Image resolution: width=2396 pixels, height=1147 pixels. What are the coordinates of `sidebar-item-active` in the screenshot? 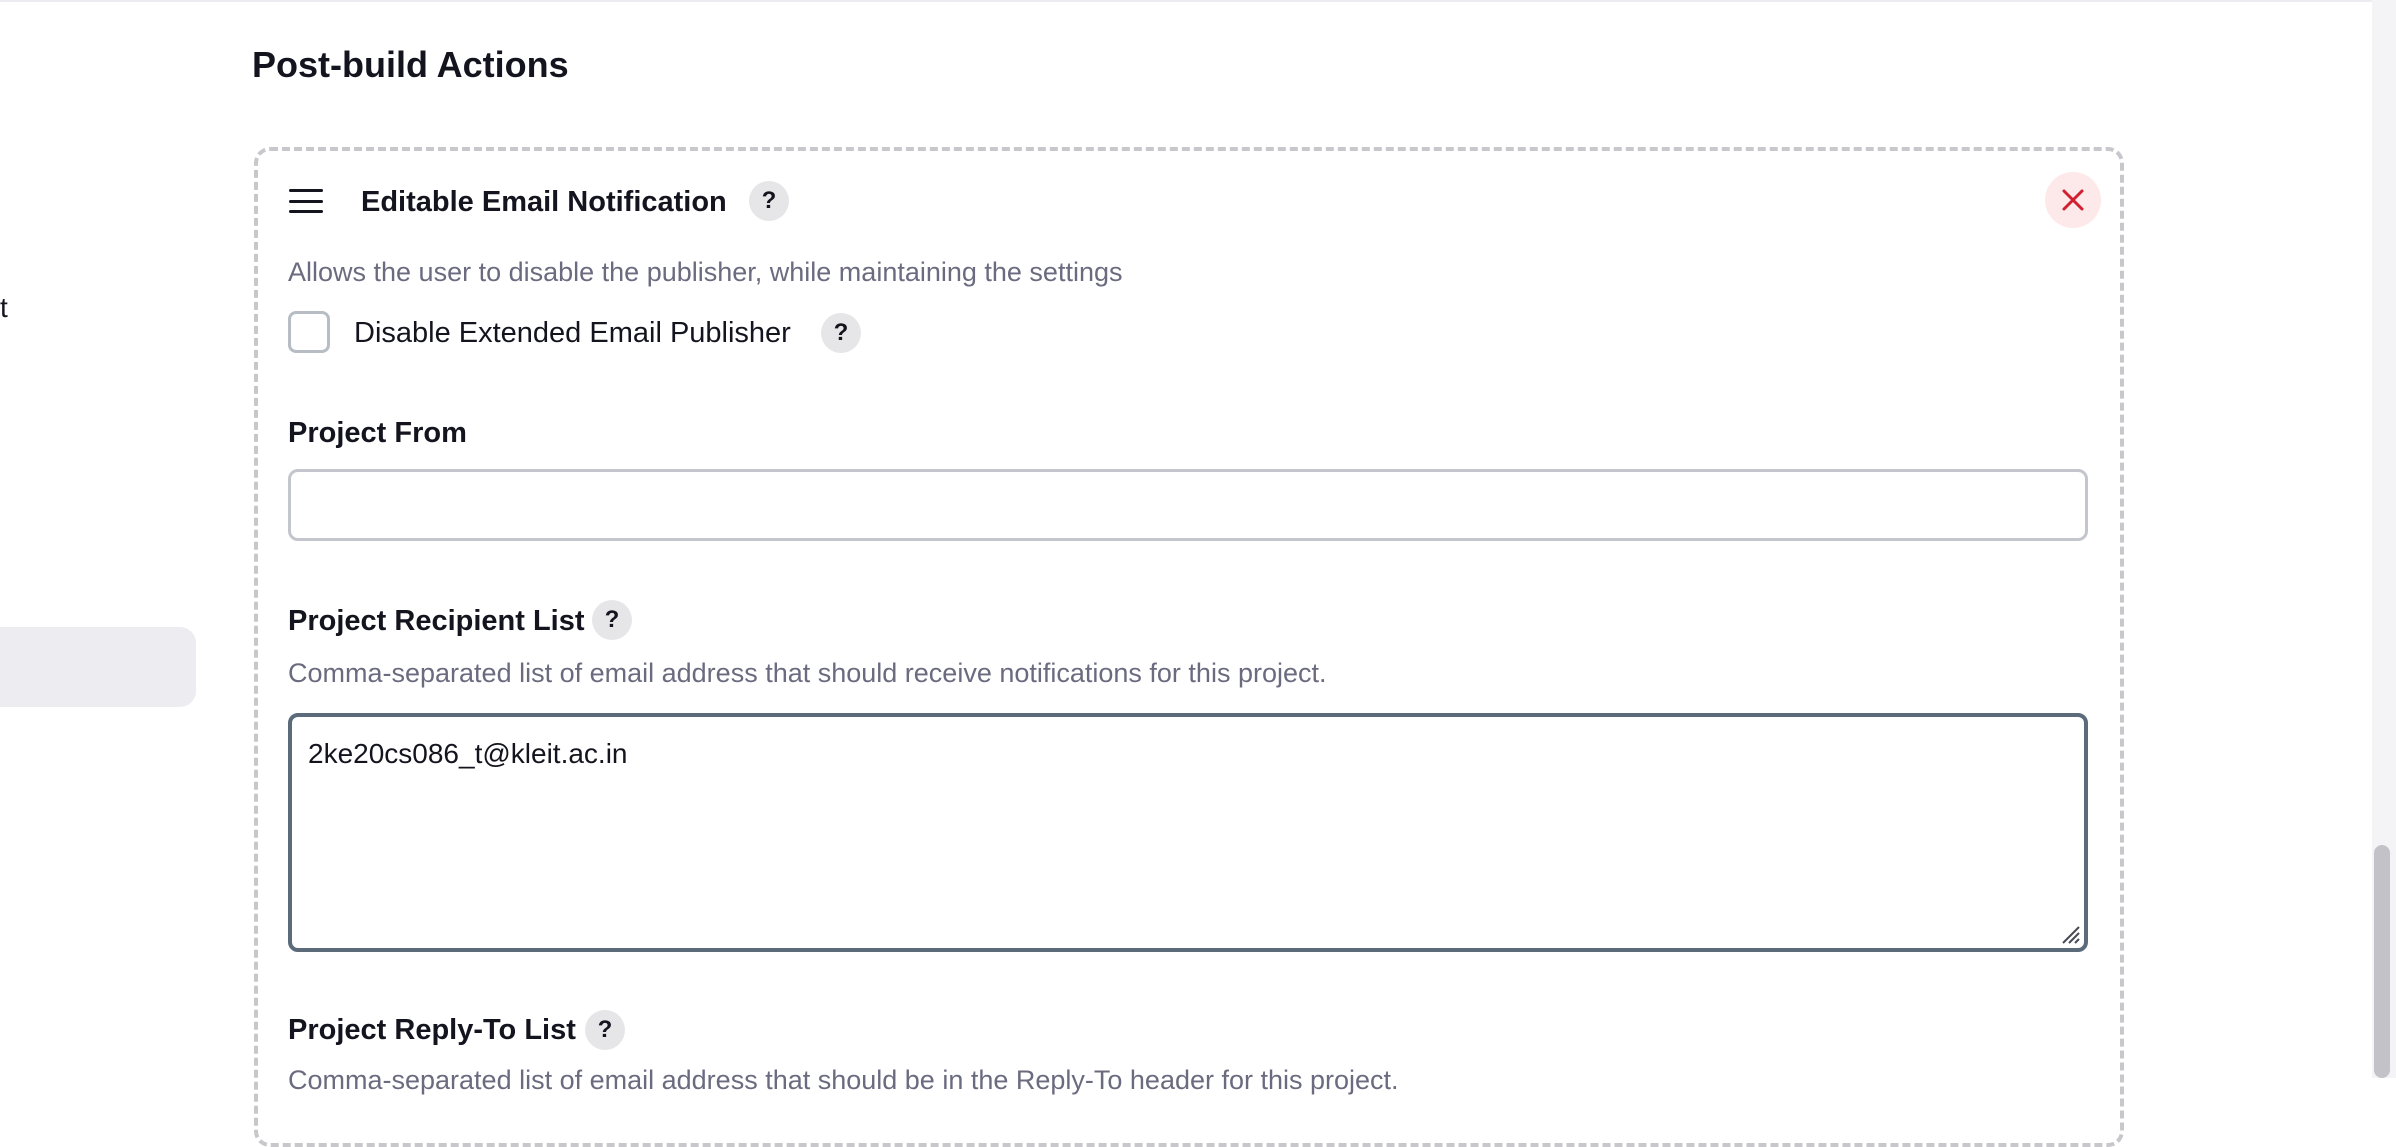 It's located at (98, 667).